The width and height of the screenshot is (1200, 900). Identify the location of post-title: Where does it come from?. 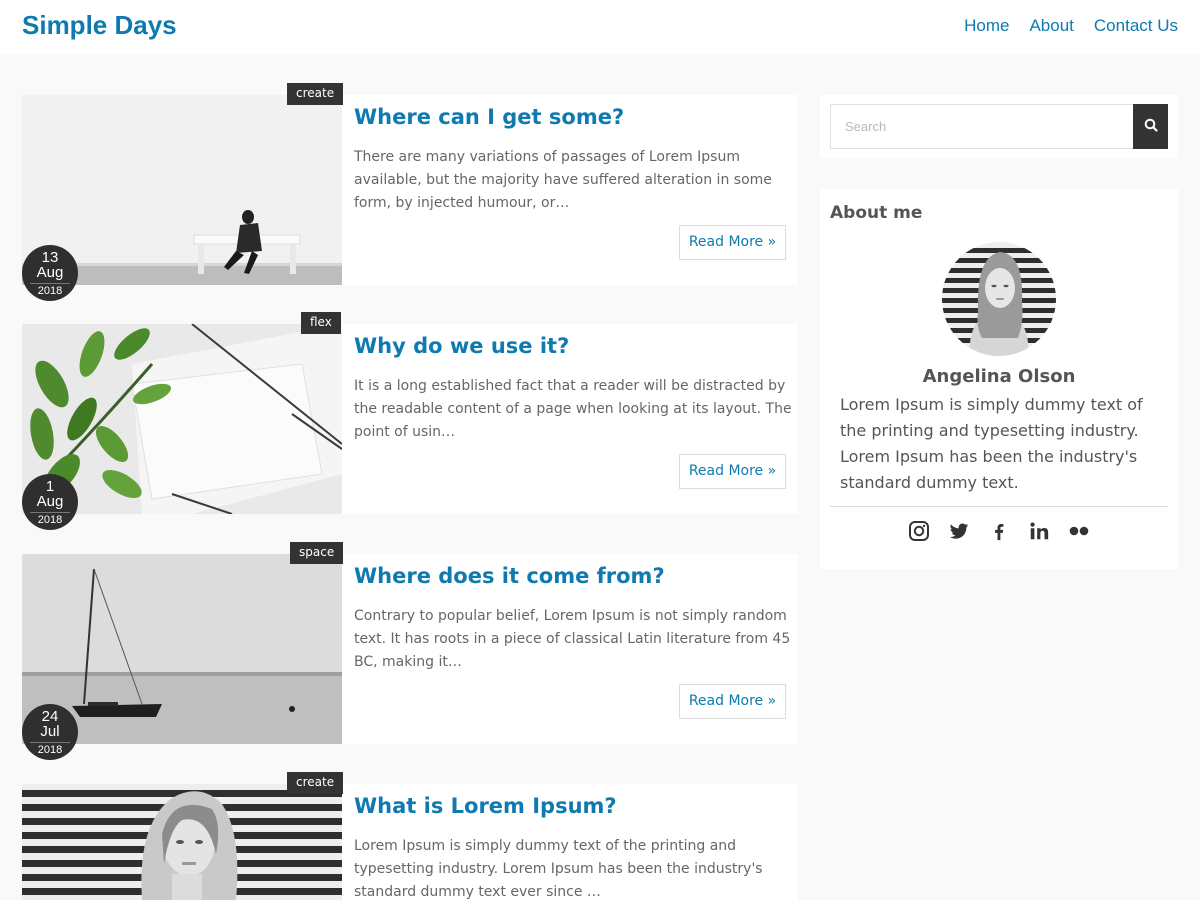
(509, 576).